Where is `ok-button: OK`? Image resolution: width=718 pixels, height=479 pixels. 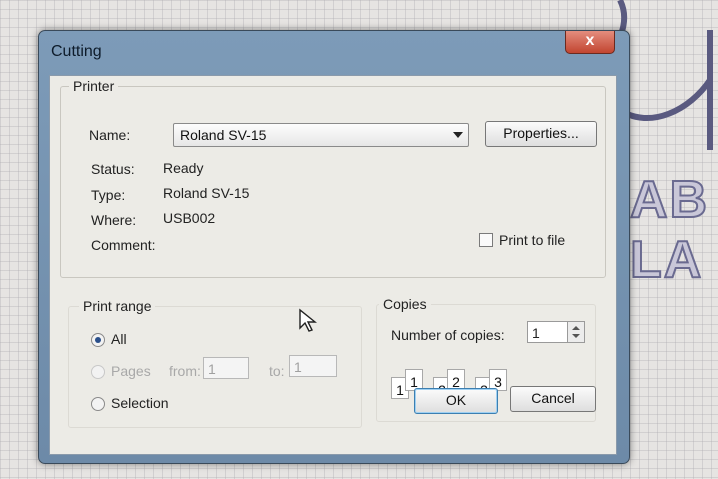
ok-button: OK is located at coordinates (456, 401).